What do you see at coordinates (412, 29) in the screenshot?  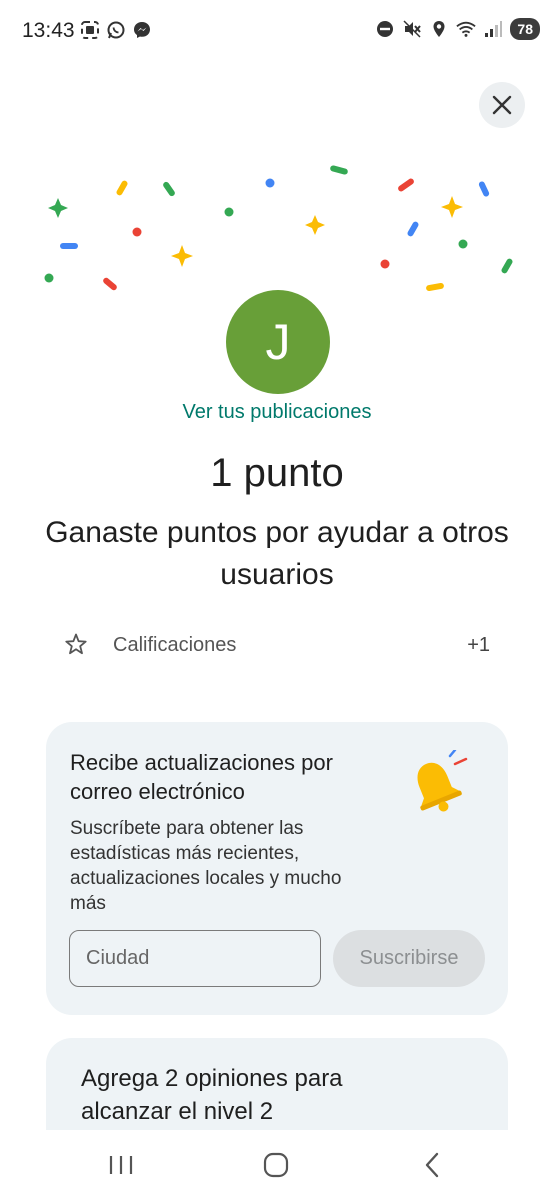 I see `mute-icon` at bounding box center [412, 29].